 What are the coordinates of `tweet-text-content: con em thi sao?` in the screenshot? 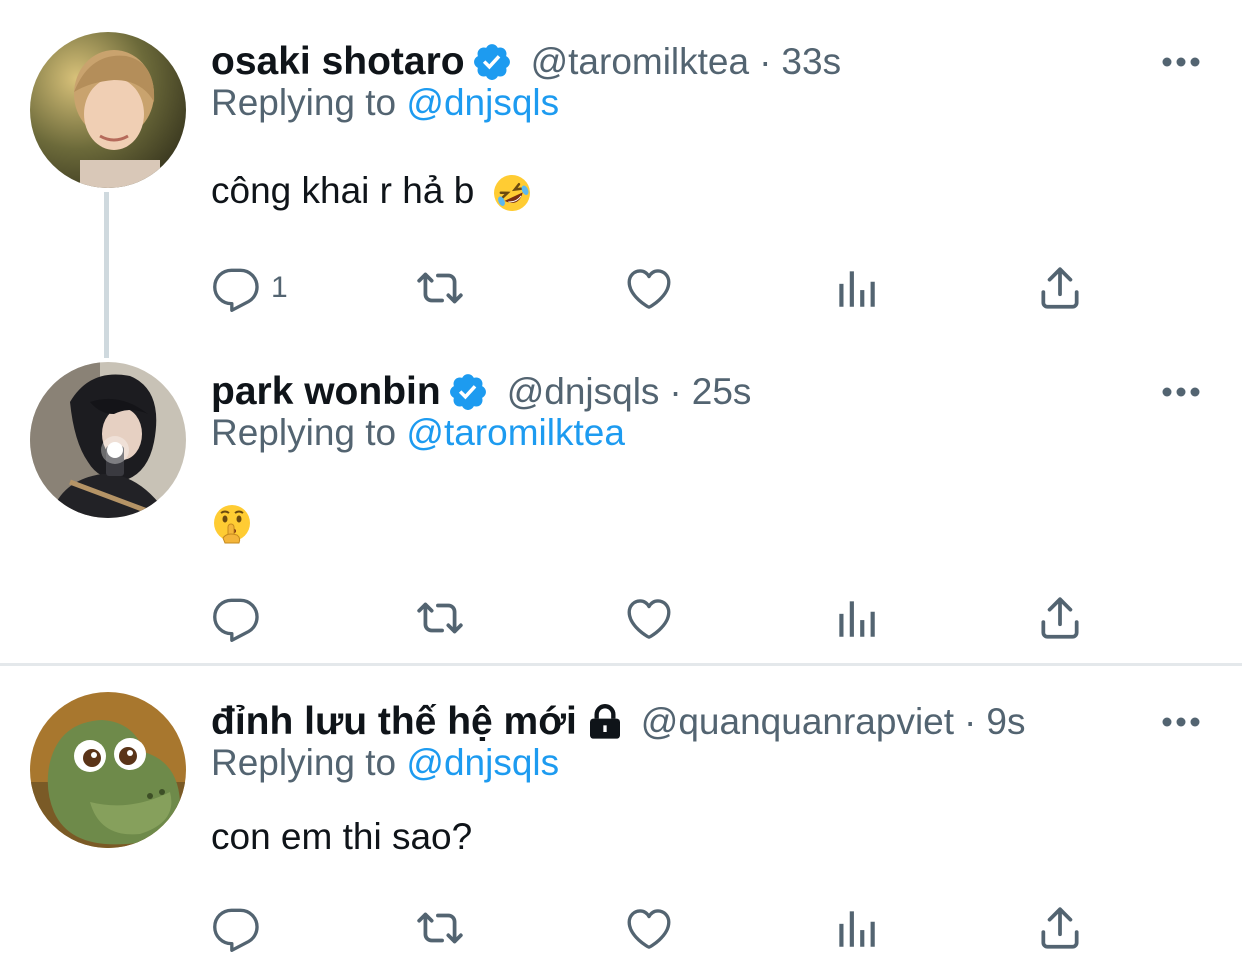 It's located at (342, 836).